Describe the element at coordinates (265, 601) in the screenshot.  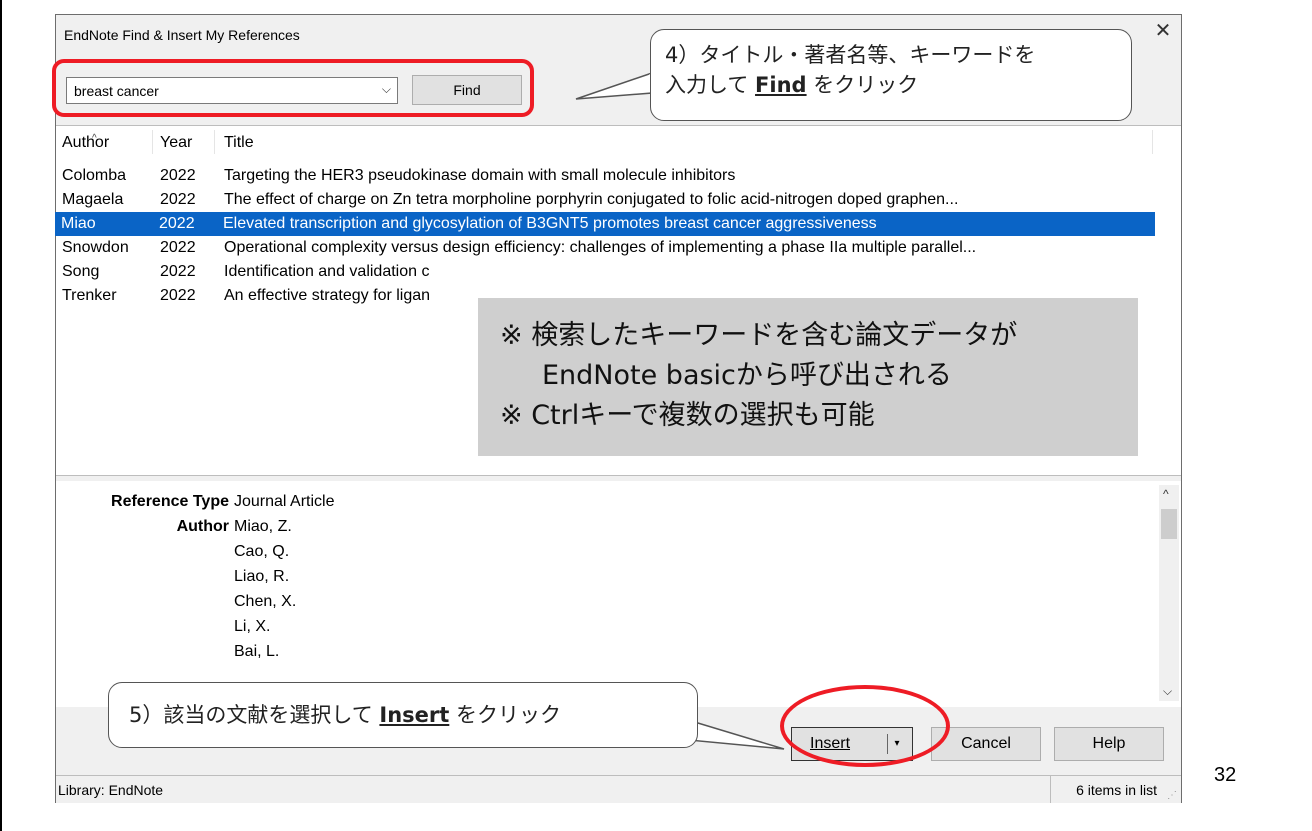
I see `author-value: Chen, X.` at that location.